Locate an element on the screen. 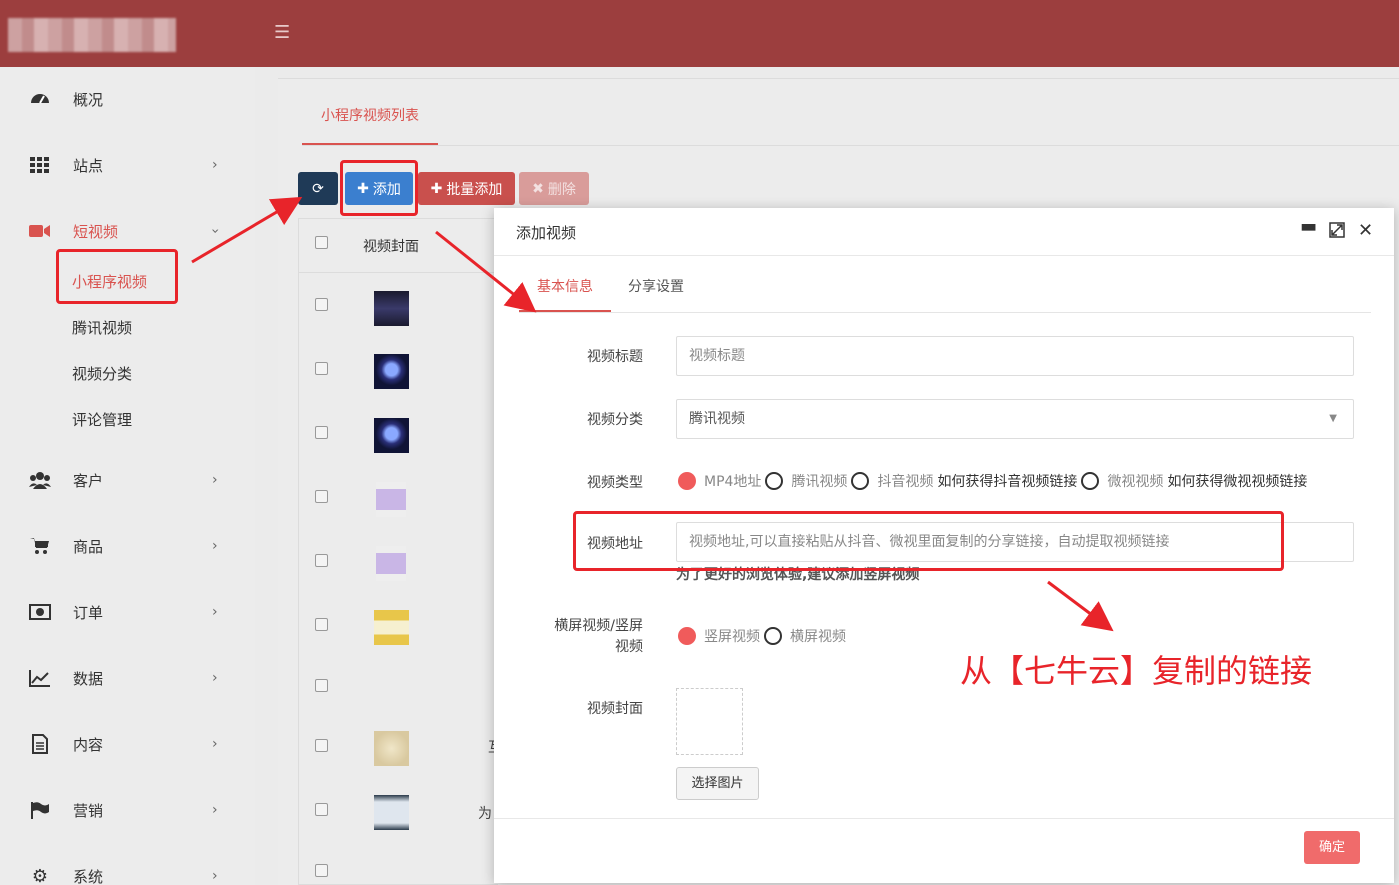 This screenshot has width=1399, height=885. radio-tencent is located at coordinates (774, 481).